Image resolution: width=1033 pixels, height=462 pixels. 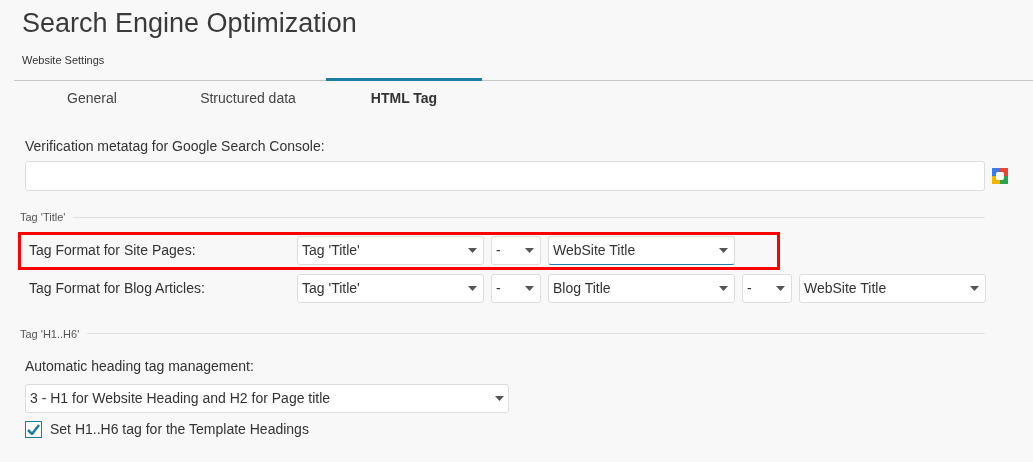 I want to click on row-label: Tag Format for Blog Articles:, so click(x=117, y=288).